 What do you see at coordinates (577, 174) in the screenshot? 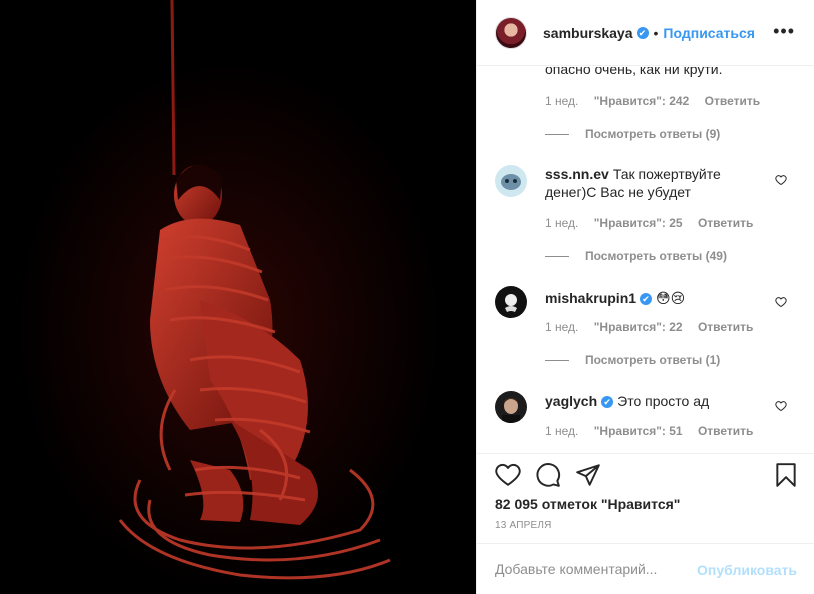
I see `commenter-username: sss.nn.ev` at bounding box center [577, 174].